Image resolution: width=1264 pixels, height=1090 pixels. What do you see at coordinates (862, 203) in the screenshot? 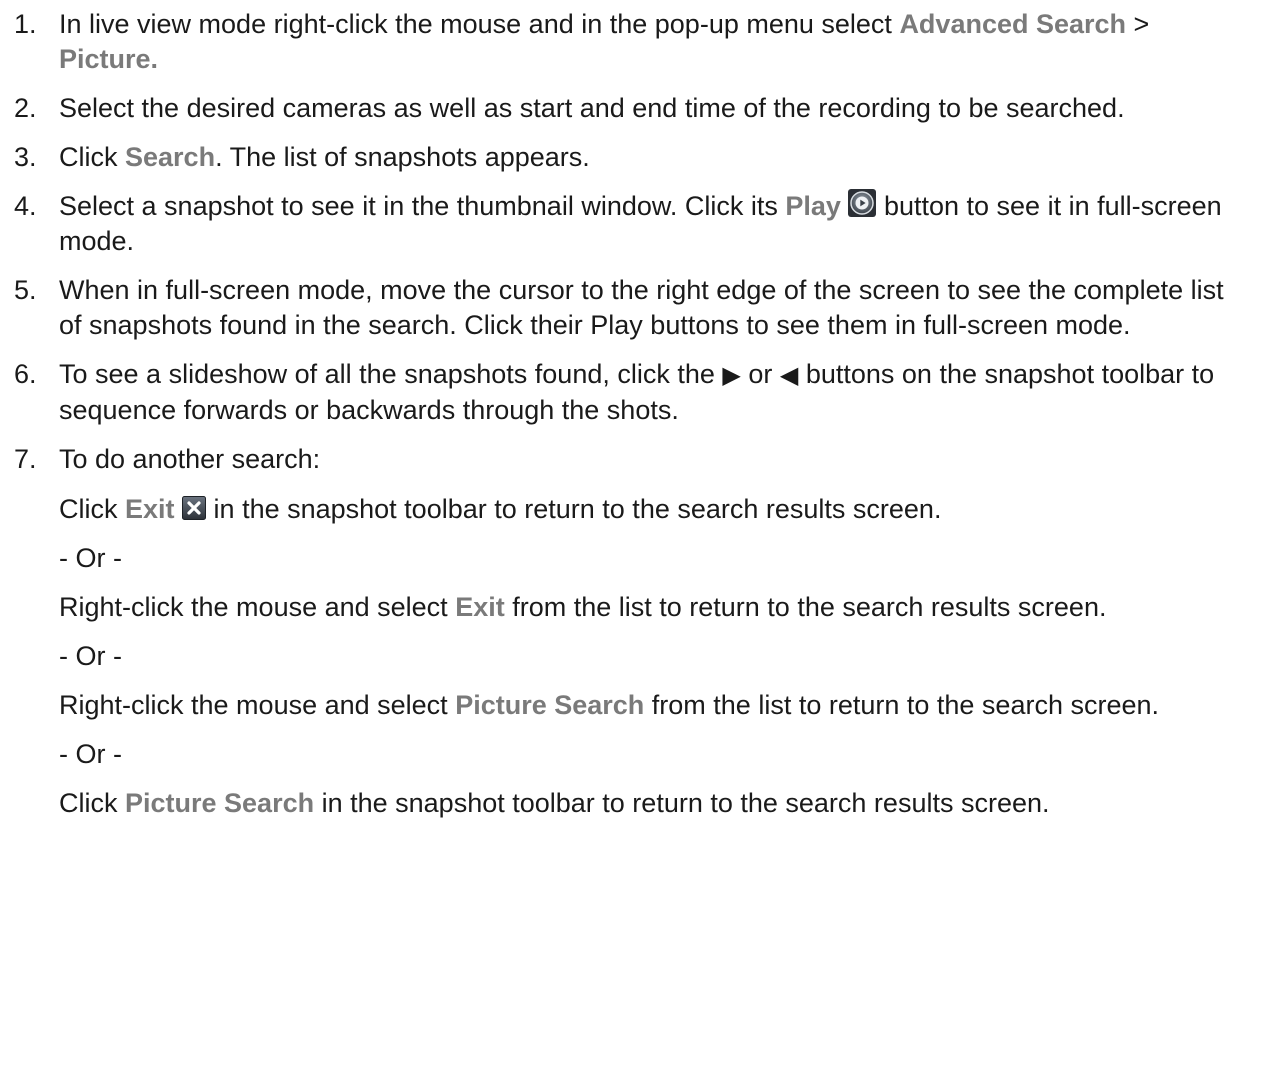
I see `play-circle-icon` at bounding box center [862, 203].